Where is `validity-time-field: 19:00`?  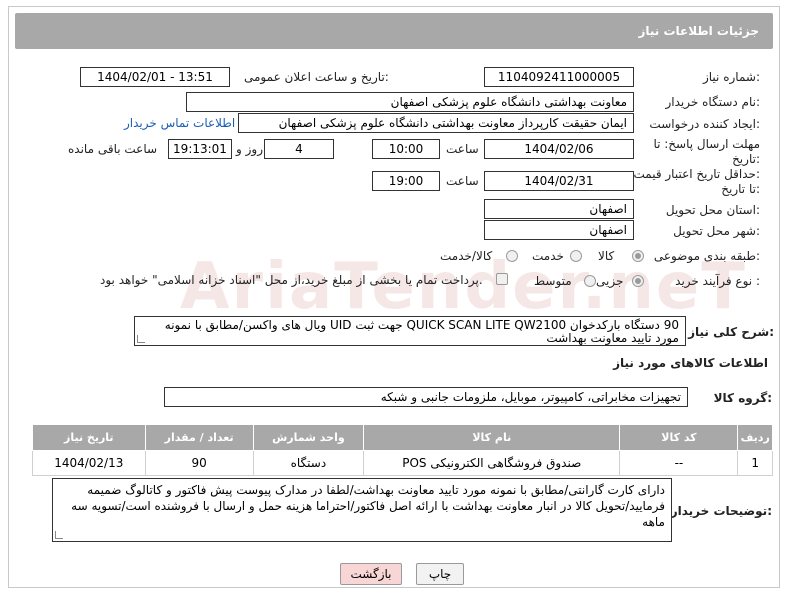 validity-time-field: 19:00 is located at coordinates (406, 181).